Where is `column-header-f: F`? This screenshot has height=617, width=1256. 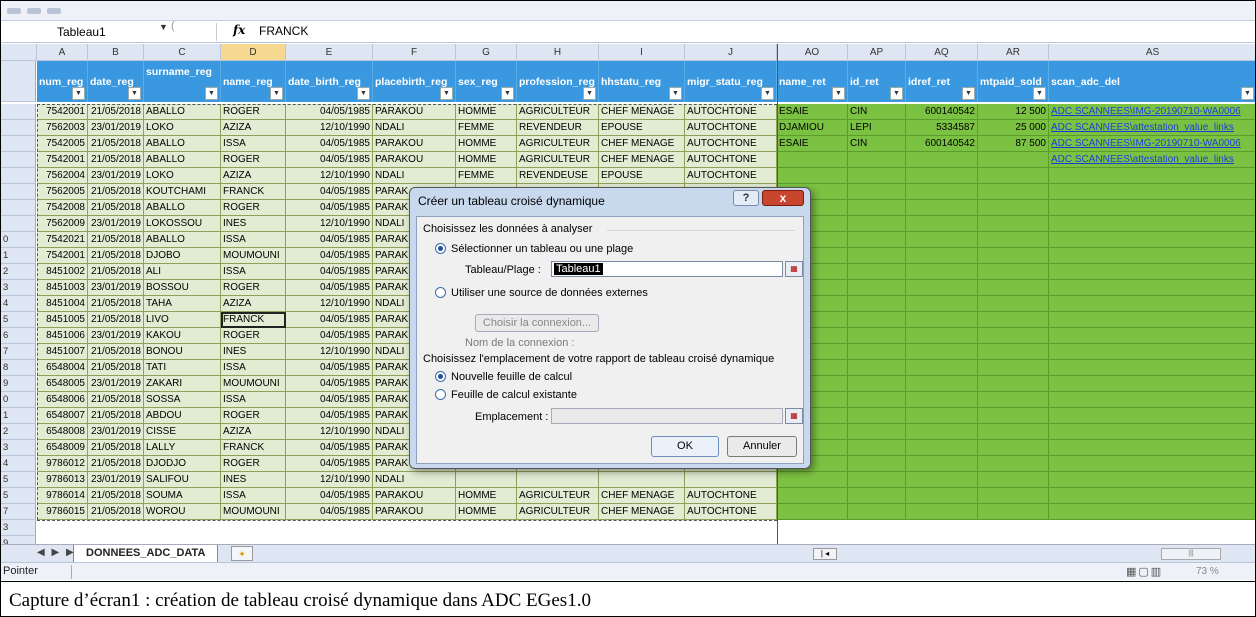
column-header-f: F is located at coordinates (414, 52).